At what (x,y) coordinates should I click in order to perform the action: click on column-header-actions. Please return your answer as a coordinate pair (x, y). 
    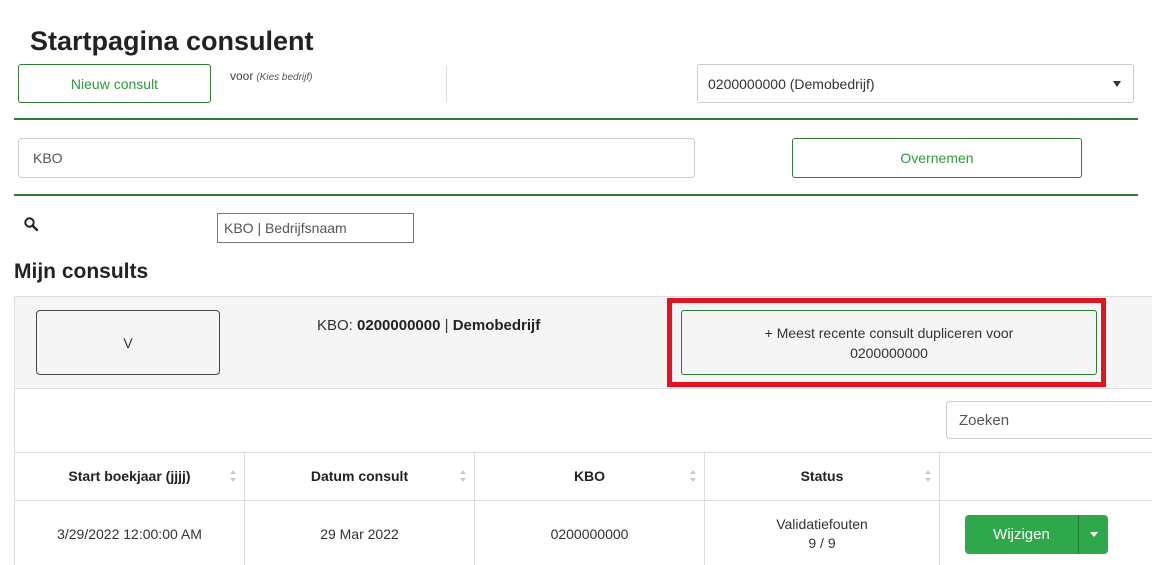
    Looking at the image, I should click on (1046, 476).